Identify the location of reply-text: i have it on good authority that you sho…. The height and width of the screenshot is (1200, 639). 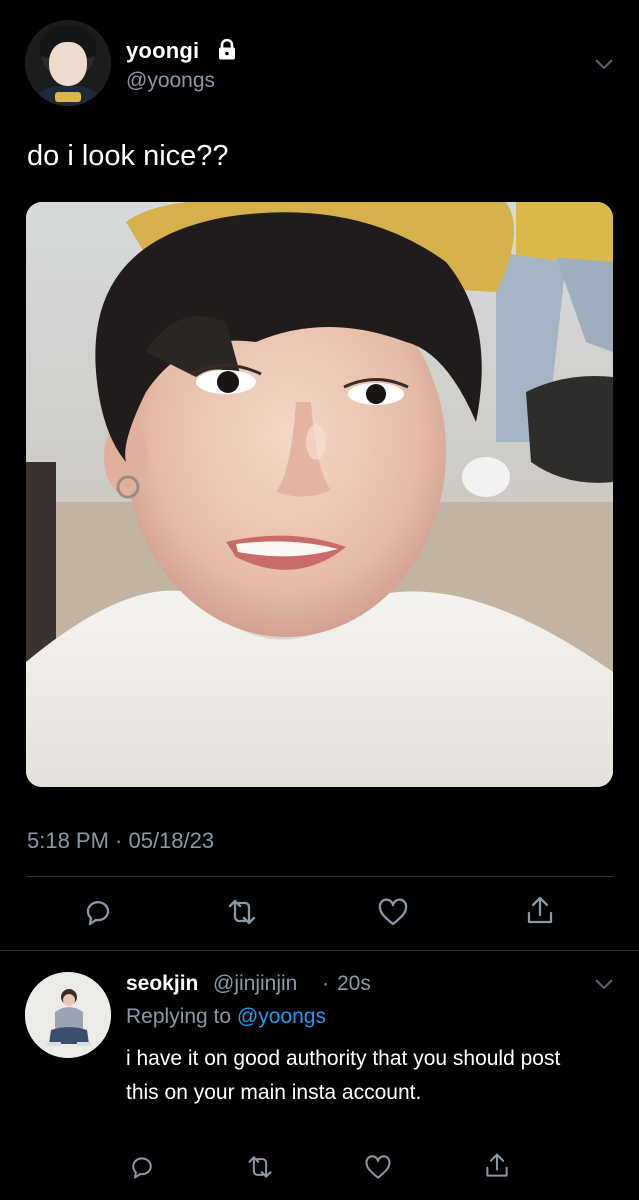
(343, 1075).